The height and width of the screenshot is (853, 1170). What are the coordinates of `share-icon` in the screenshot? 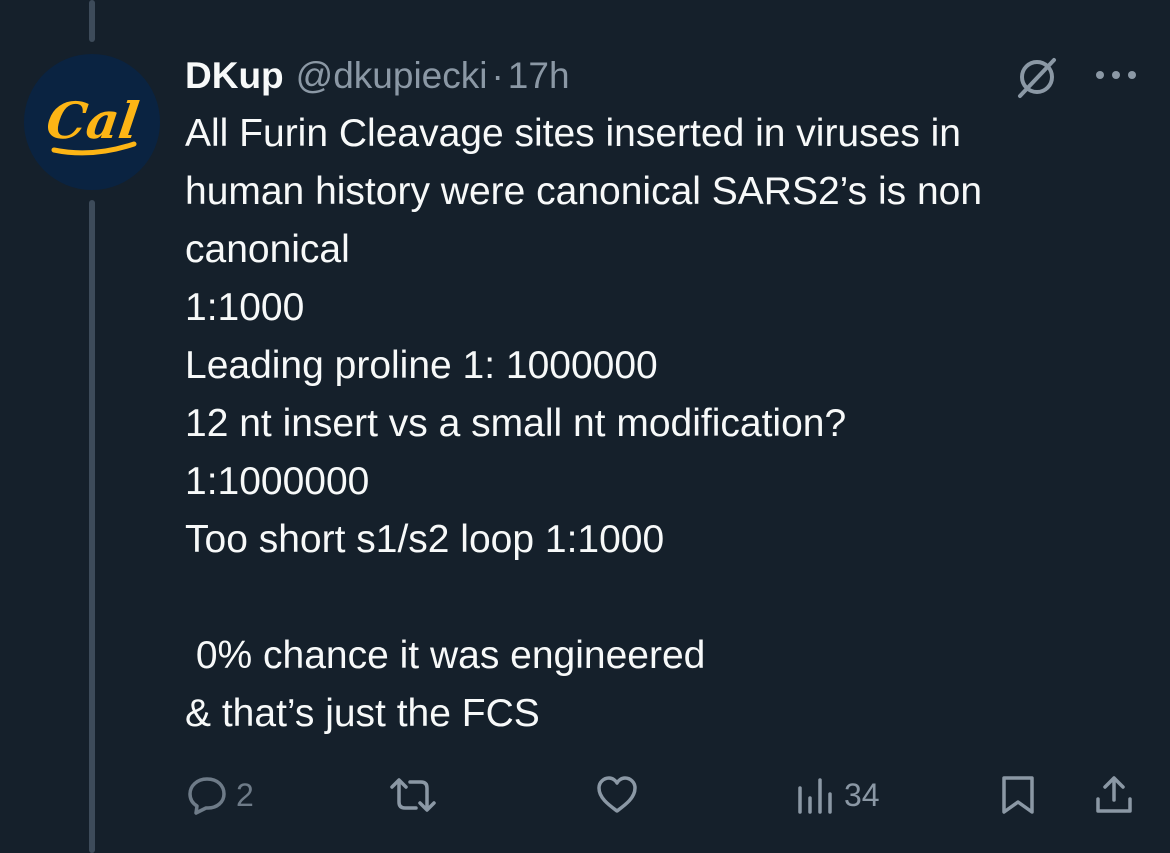 It's located at (1114, 795).